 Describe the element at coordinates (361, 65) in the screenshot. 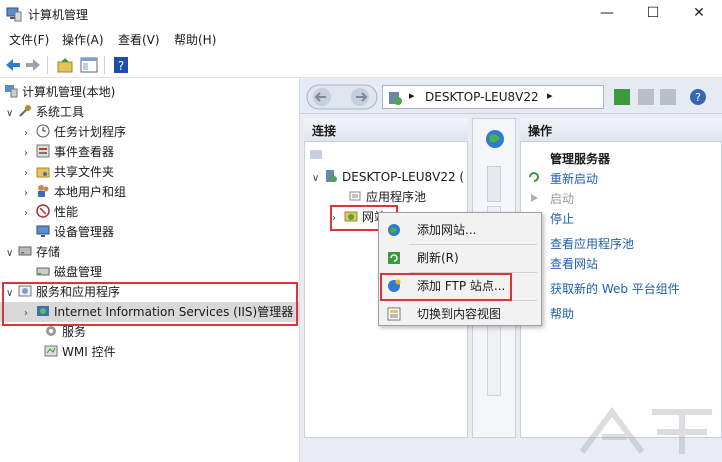

I see `toolbar: ?` at that location.